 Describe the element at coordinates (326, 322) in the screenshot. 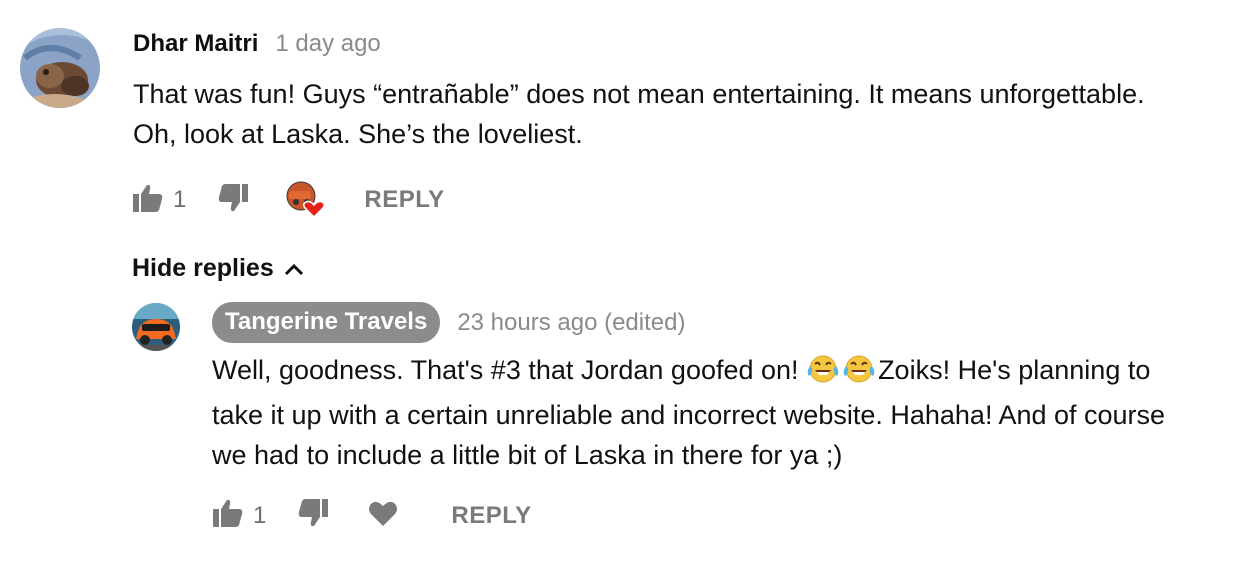

I see `creator-author-chip: Tangerine Travels` at that location.